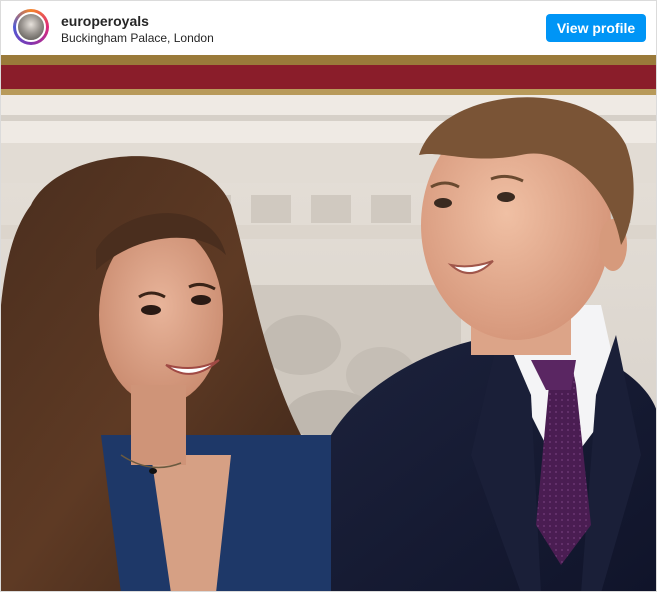 This screenshot has height=592, width=657. I want to click on account-info: europeroyals Buckingham Palace, London, so click(137, 29).